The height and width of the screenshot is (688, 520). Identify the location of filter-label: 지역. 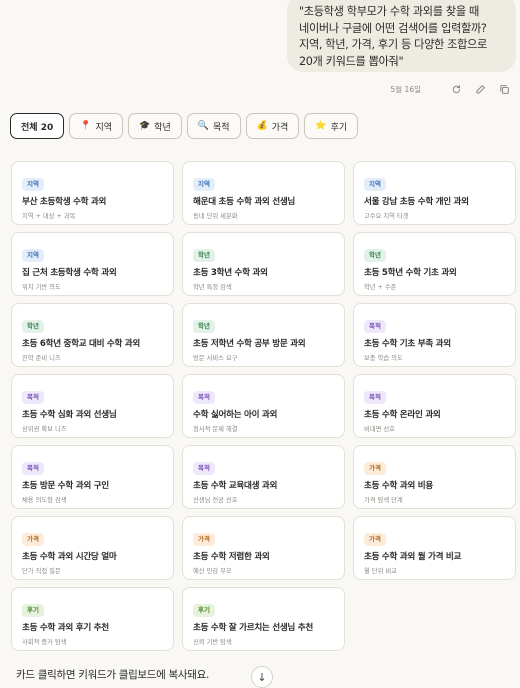
(103, 127).